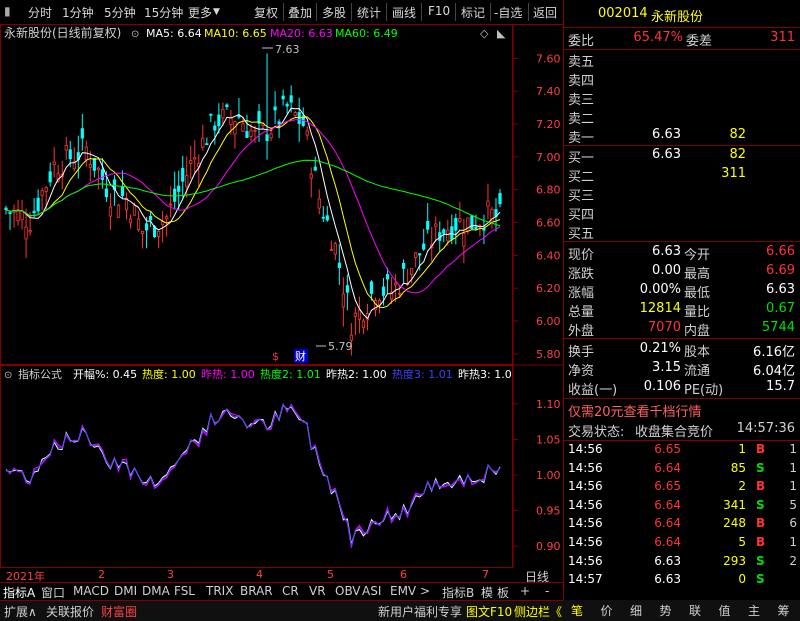 This screenshot has height=621, width=800. I want to click on y-tick-label: 6.00, so click(548, 321).